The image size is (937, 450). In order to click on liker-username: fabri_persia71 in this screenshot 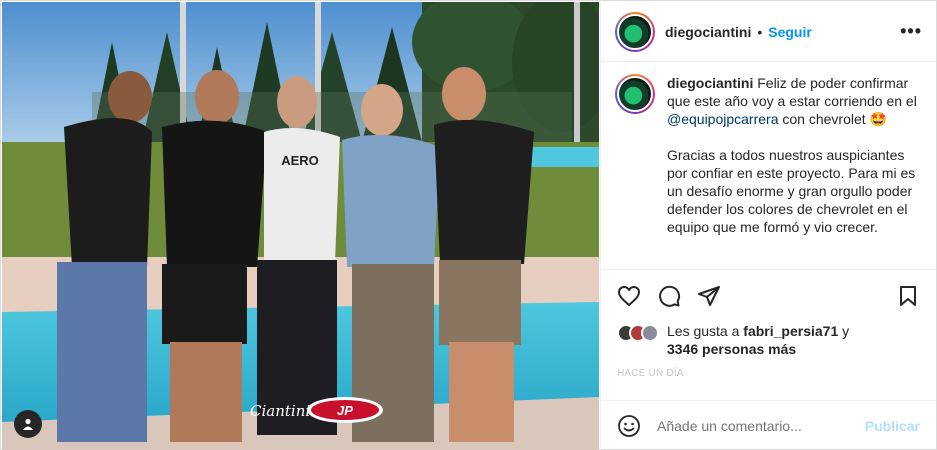, I will do `click(790, 331)`.